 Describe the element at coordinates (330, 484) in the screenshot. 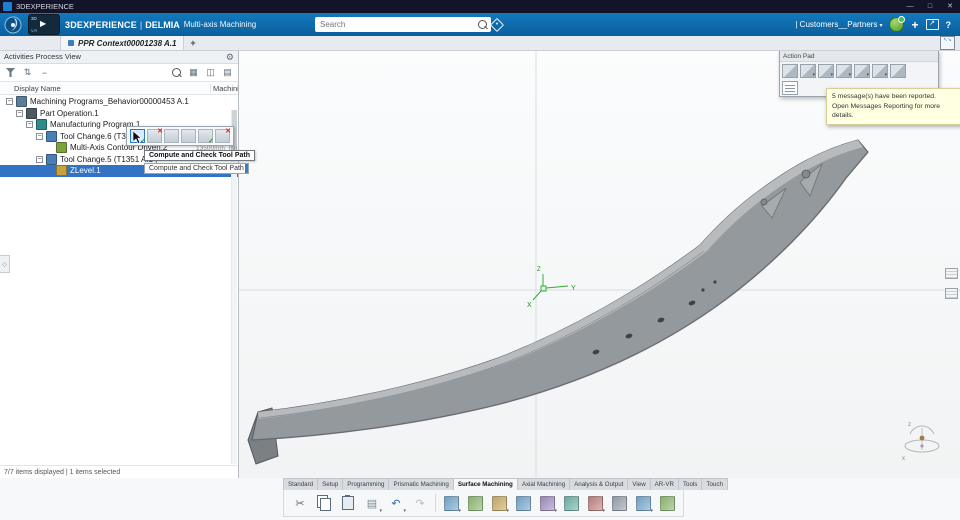

I see `ribbon-tab-setup: Setup` at that location.